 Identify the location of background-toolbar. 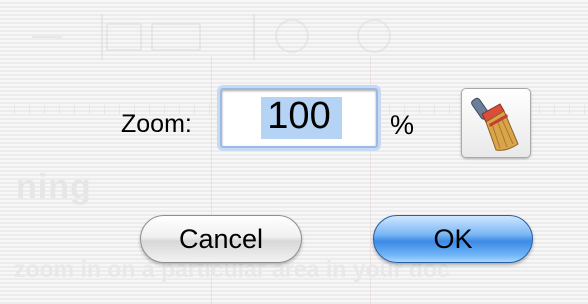
(302, 37).